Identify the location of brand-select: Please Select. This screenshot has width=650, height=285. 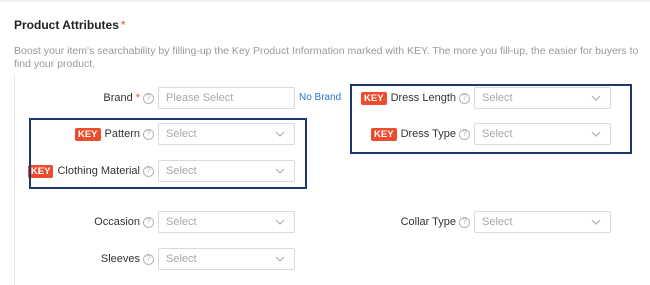
(226, 98).